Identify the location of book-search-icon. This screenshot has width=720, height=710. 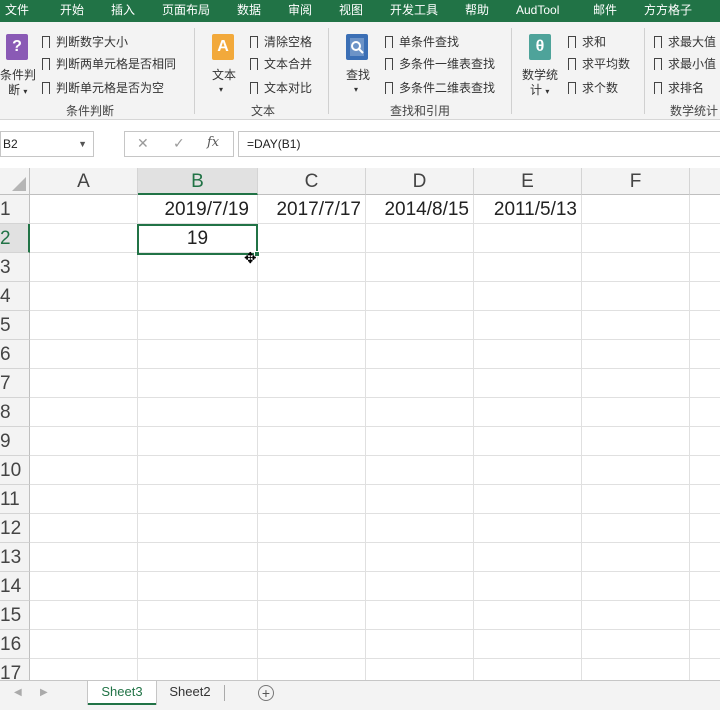
(357, 47).